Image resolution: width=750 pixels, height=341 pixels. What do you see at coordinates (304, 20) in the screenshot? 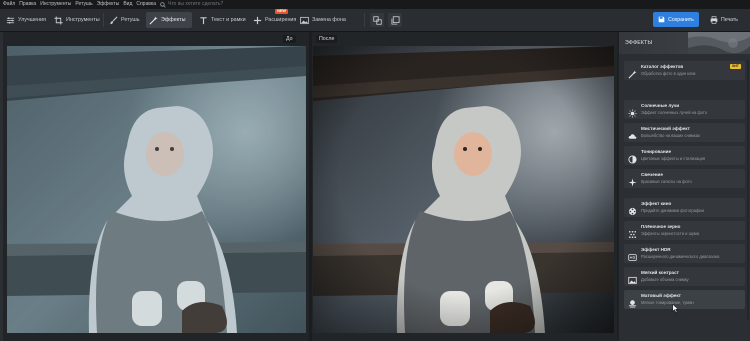
I see `image-icon` at bounding box center [304, 20].